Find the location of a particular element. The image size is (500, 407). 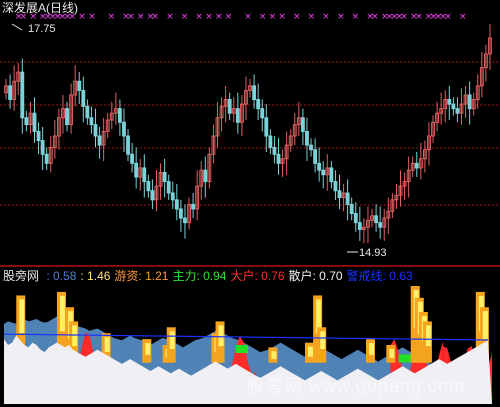

legend-item: 主力: 0.94 is located at coordinates (199, 276).